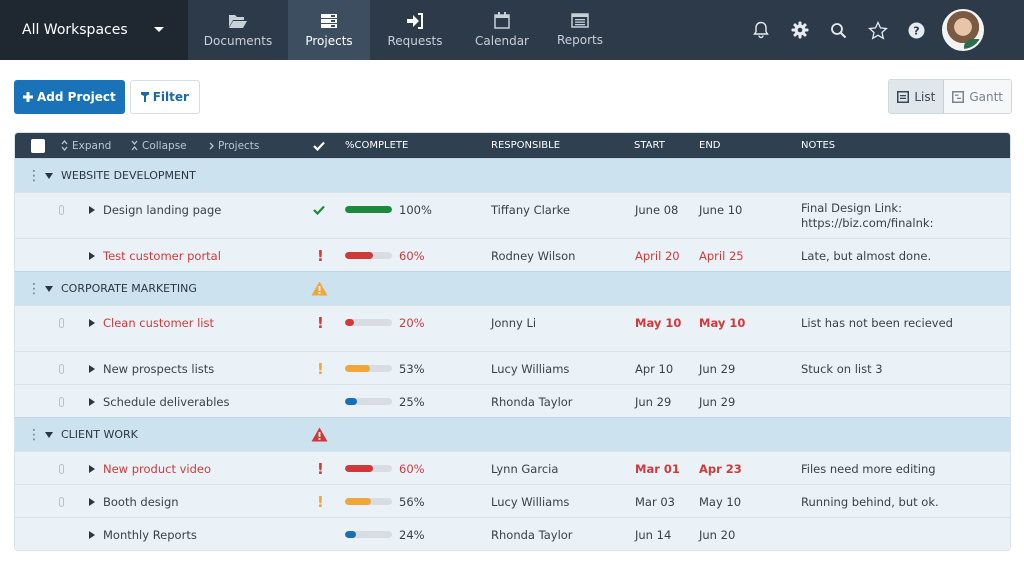 This screenshot has width=1024, height=569. I want to click on column-header-complete: %COMPLETE, so click(376, 145).